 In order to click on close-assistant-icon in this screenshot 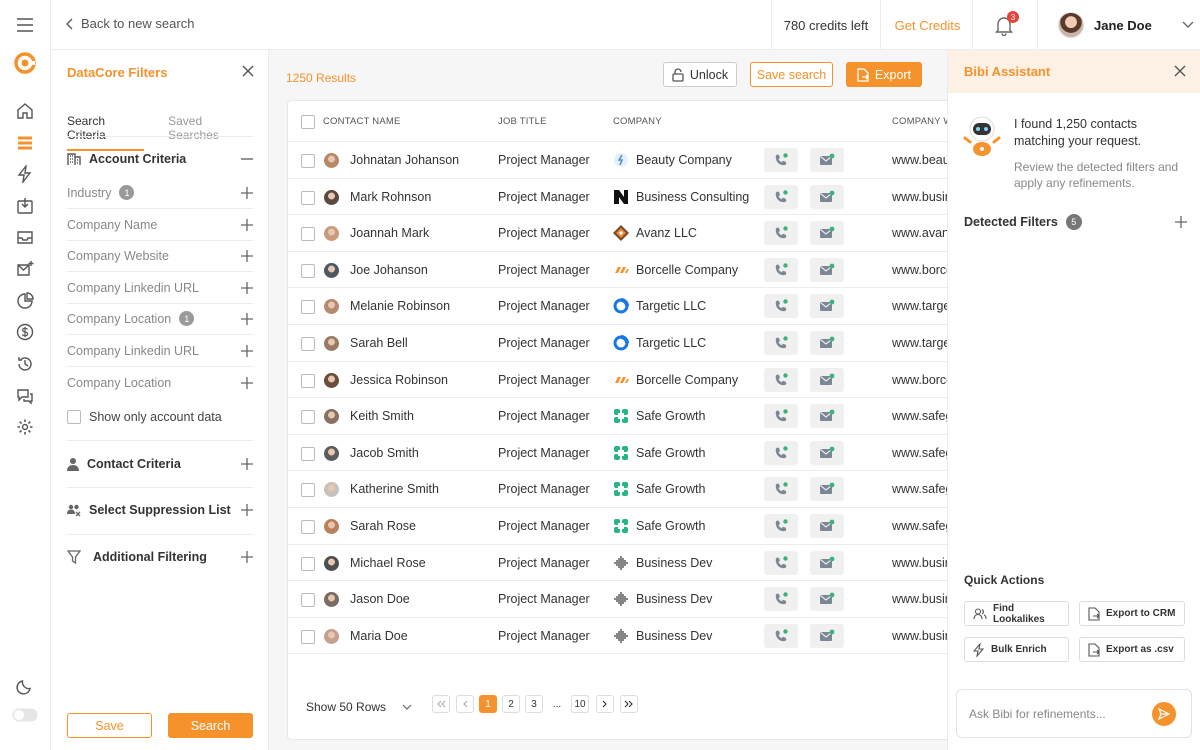, I will do `click(1180, 71)`.